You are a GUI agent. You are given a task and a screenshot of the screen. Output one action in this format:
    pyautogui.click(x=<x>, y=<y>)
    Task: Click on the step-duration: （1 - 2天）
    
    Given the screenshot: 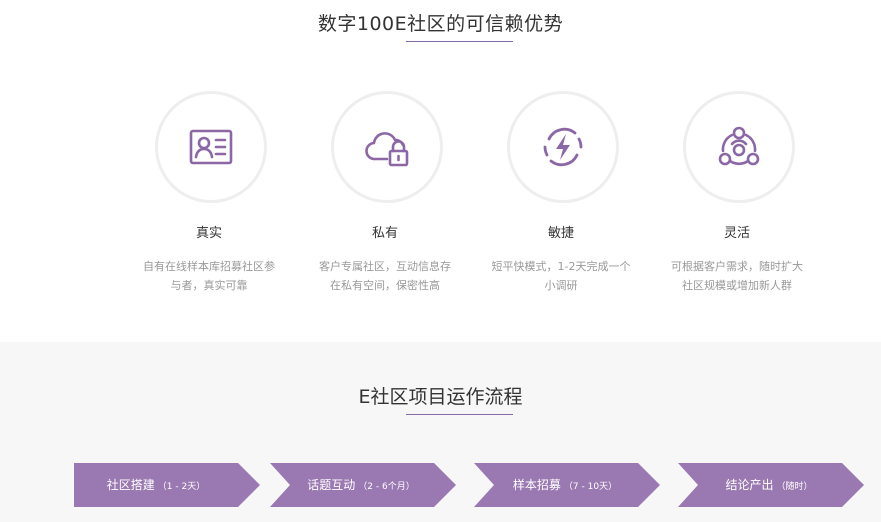 What is the action you would take?
    pyautogui.click(x=181, y=487)
    